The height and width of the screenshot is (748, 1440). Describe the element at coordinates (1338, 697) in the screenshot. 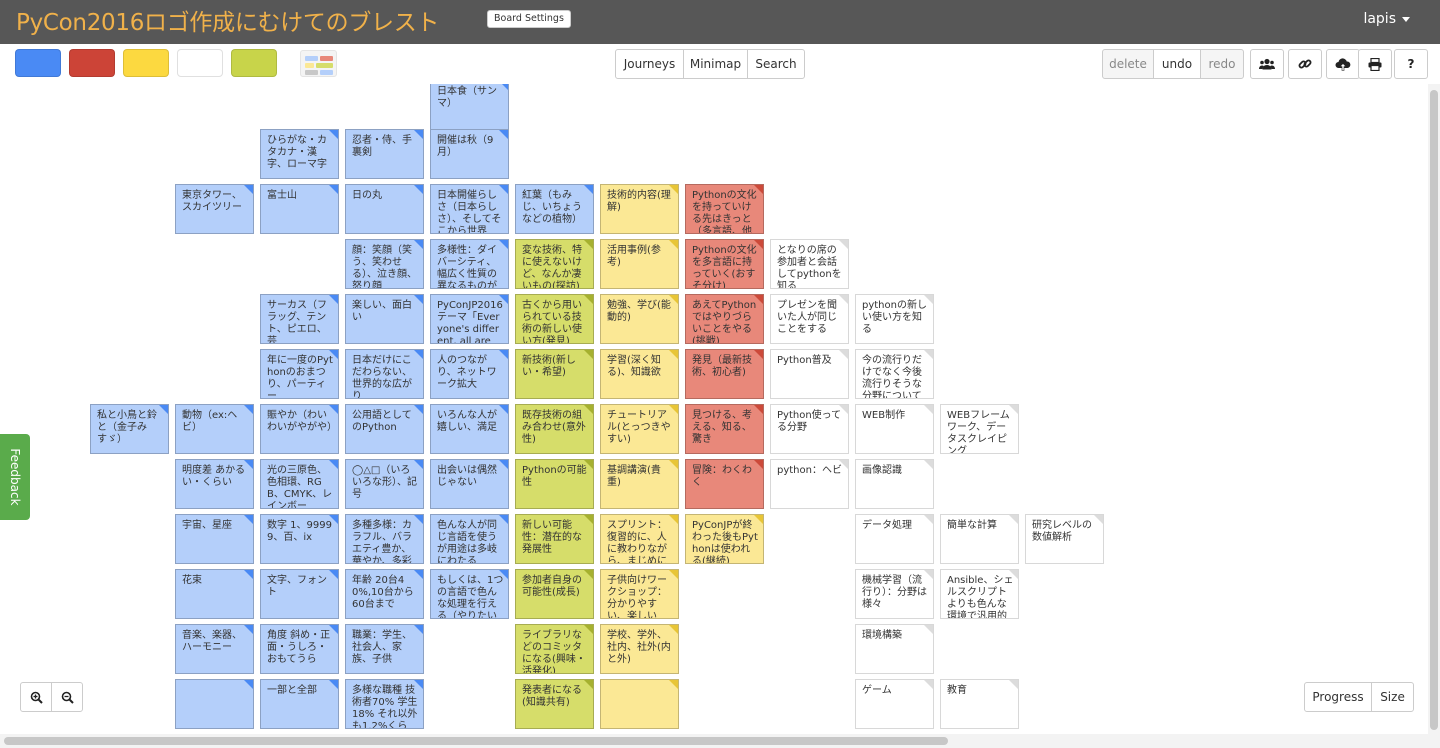

I see `progress-button: Progress` at that location.